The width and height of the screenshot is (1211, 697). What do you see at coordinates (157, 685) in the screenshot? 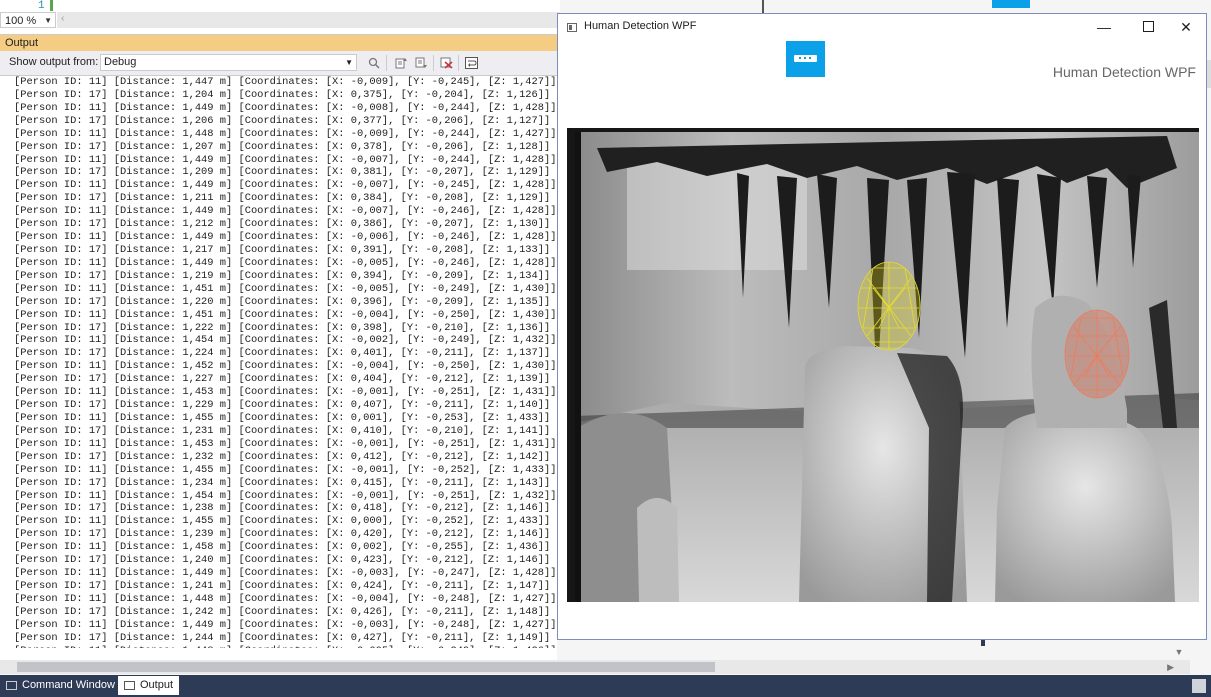
I see `tab-output-label: Output` at bounding box center [157, 685].